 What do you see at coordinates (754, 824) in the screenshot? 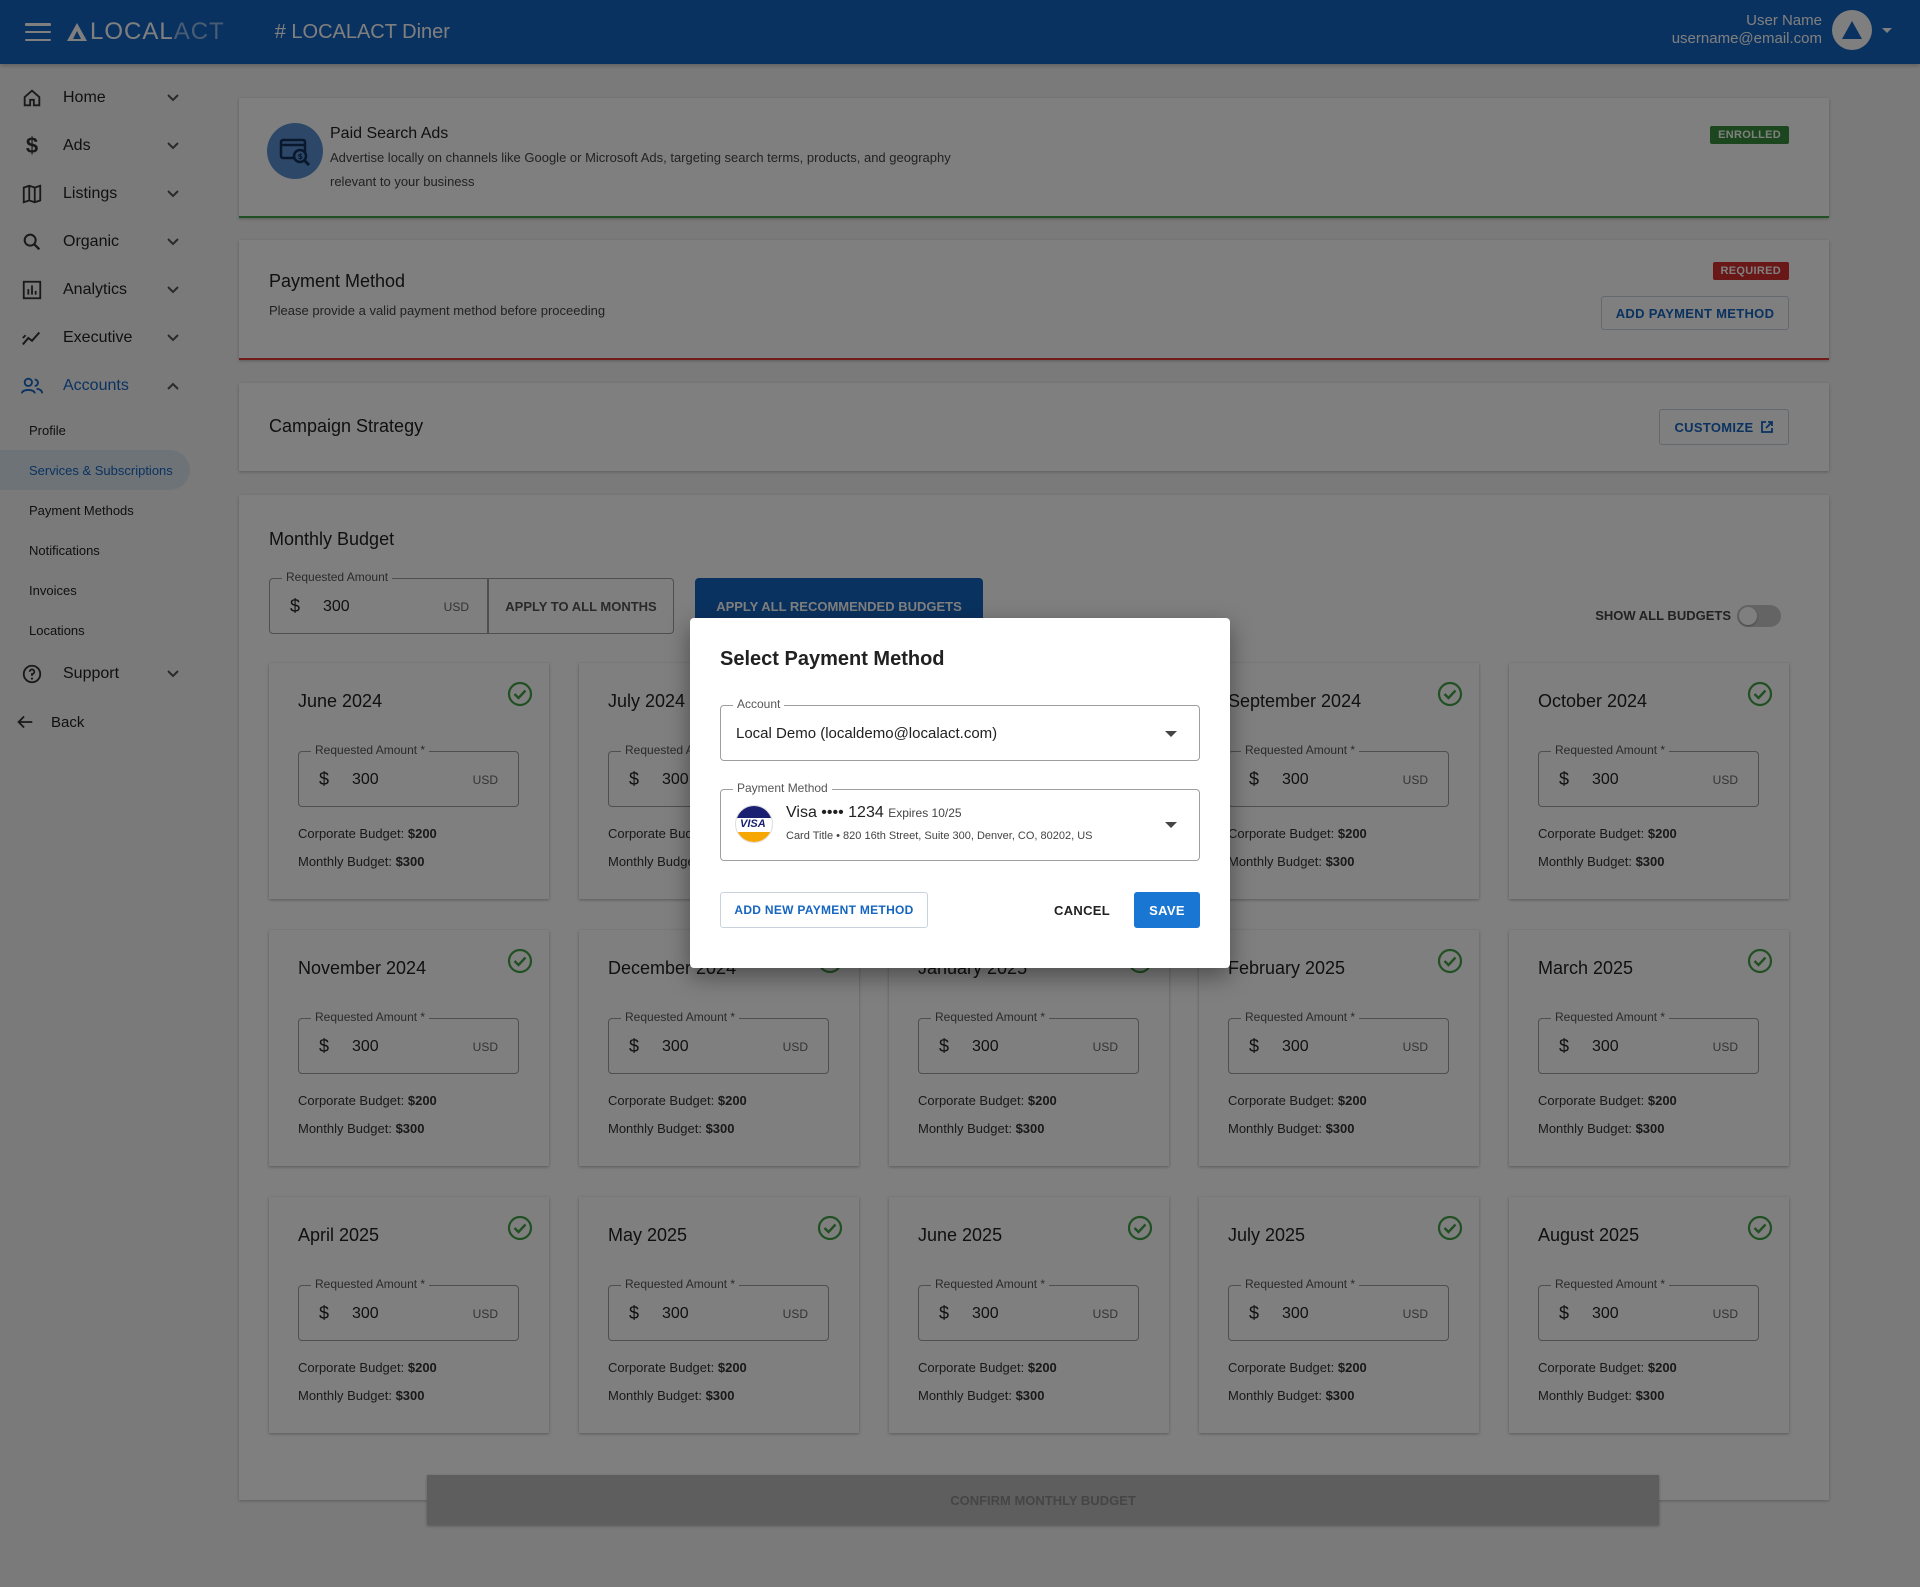
I see `visa-card-icon: VISA` at bounding box center [754, 824].